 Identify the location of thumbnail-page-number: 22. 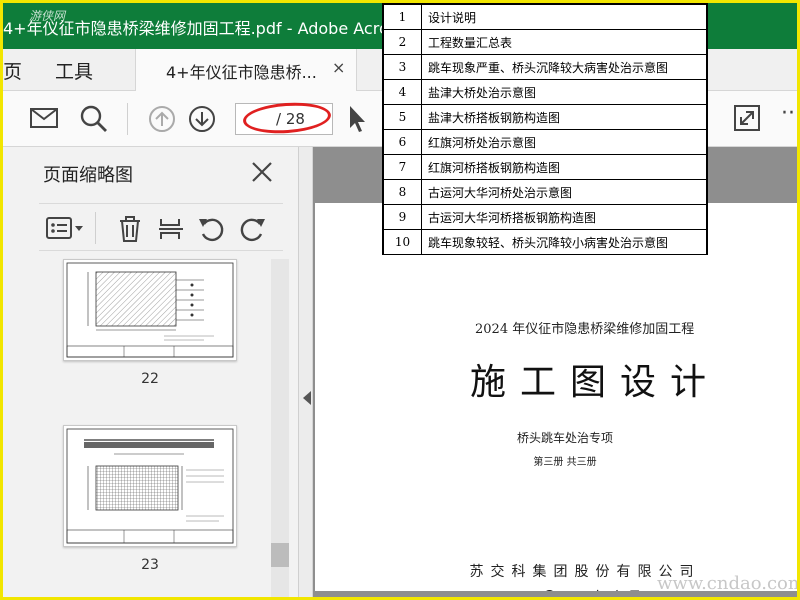
(150, 379).